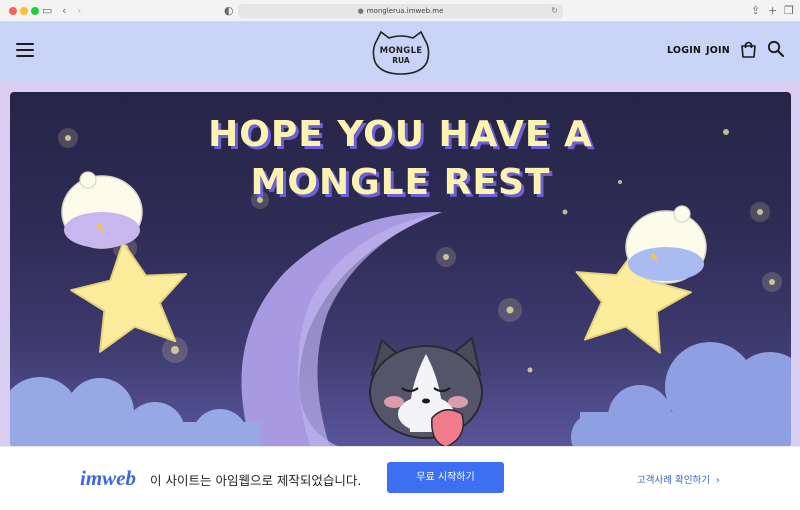 This screenshot has height=510, width=800. I want to click on tabs-icon: ❐, so click(789, 11).